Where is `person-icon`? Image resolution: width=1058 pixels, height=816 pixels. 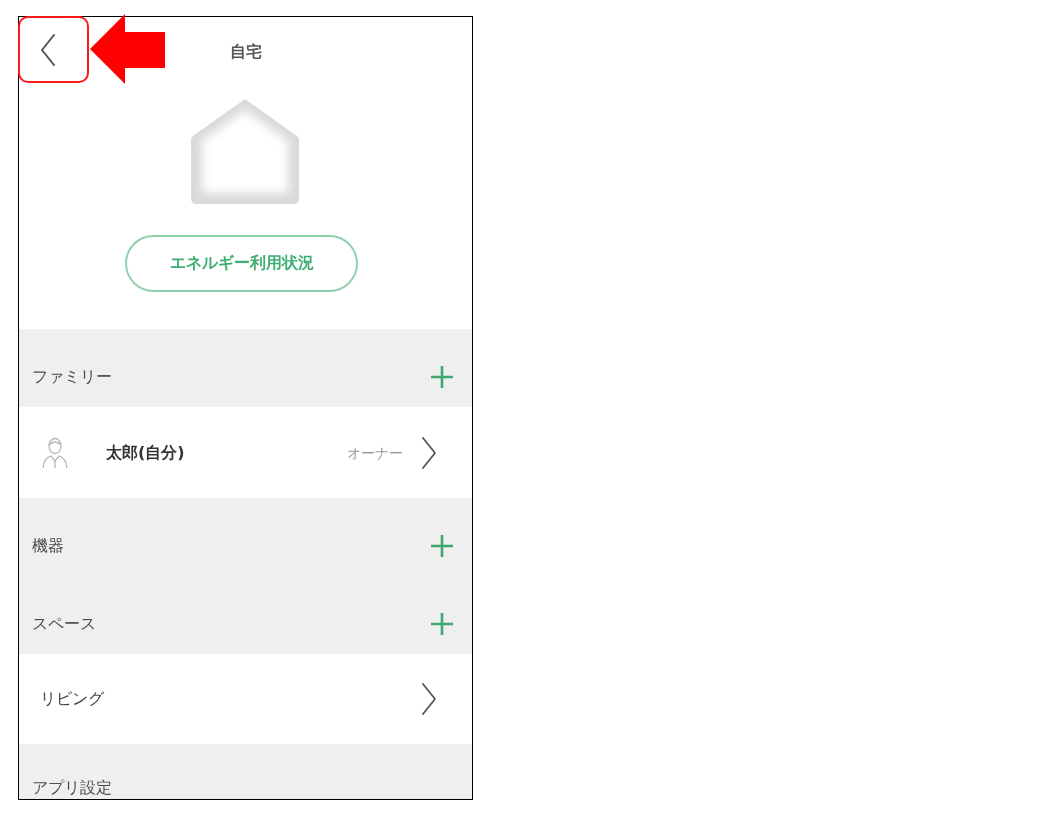
person-icon is located at coordinates (55, 452).